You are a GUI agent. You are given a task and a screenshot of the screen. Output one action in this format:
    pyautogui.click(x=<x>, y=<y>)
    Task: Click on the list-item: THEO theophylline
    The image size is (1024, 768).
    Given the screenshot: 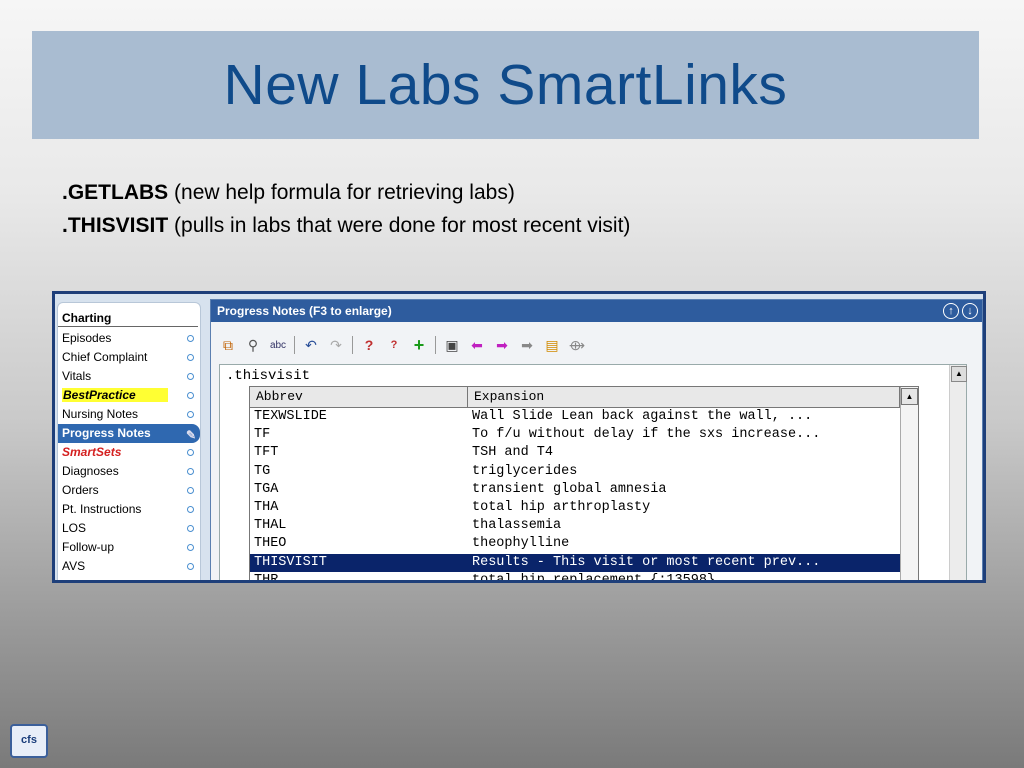 What is the action you would take?
    pyautogui.click(x=584, y=544)
    